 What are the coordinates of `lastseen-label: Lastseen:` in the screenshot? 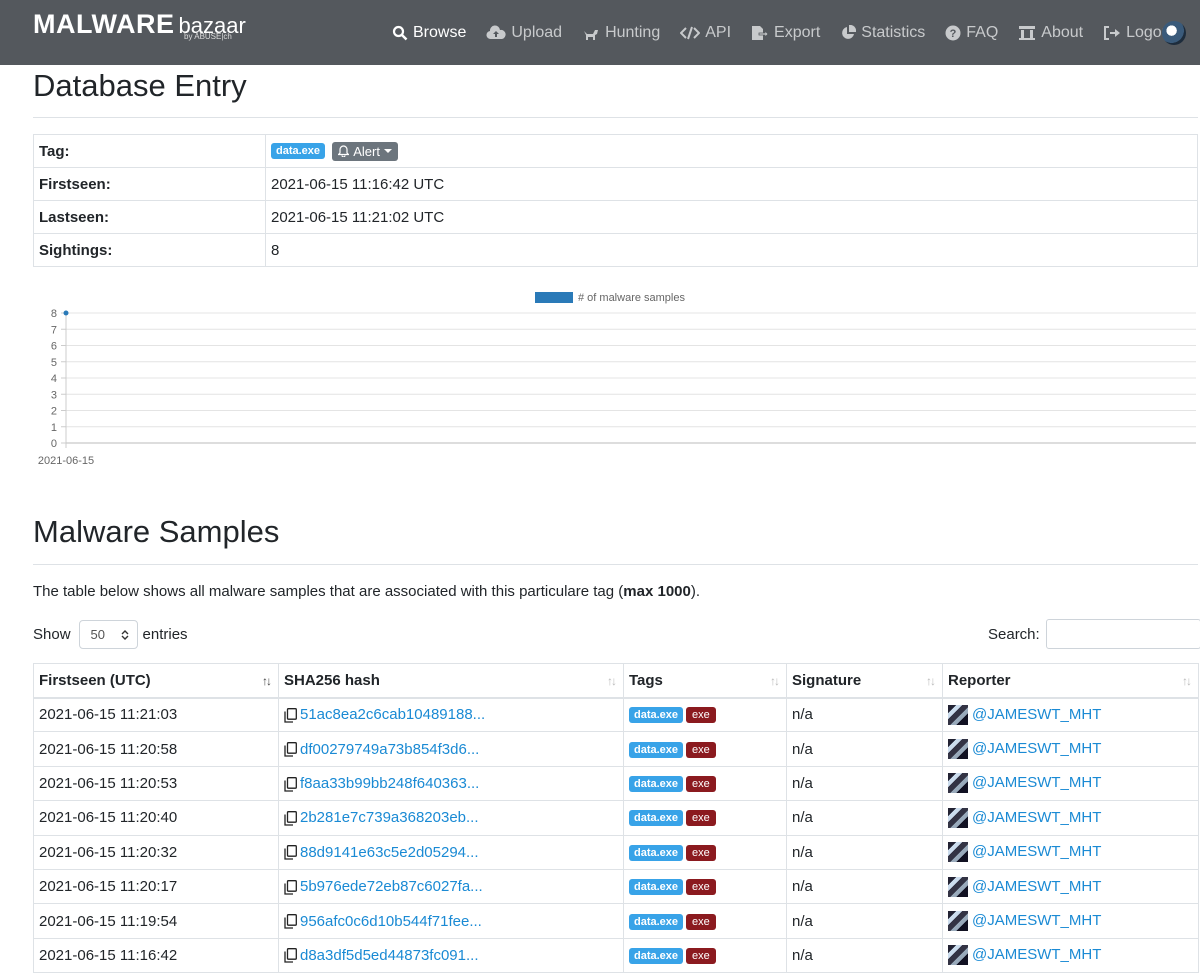 It's located at (149, 217).